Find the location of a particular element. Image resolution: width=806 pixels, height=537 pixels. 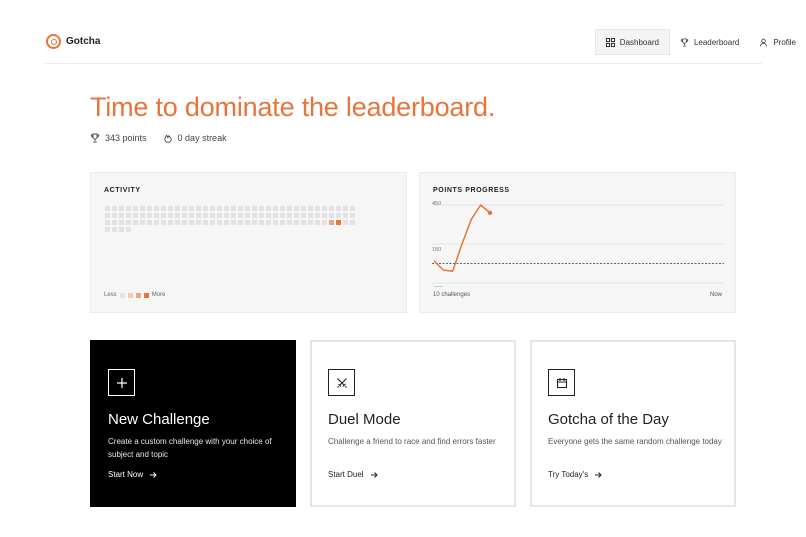

legend-less-label: Less is located at coordinates (110, 295).